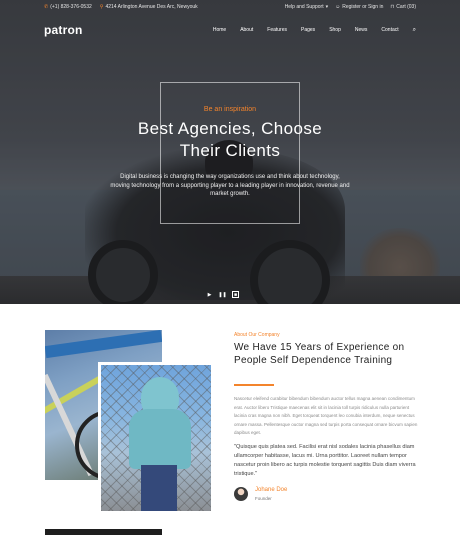 The width and height of the screenshot is (460, 535). Describe the element at coordinates (219, 30) in the screenshot. I see `nav-home: Home` at that location.